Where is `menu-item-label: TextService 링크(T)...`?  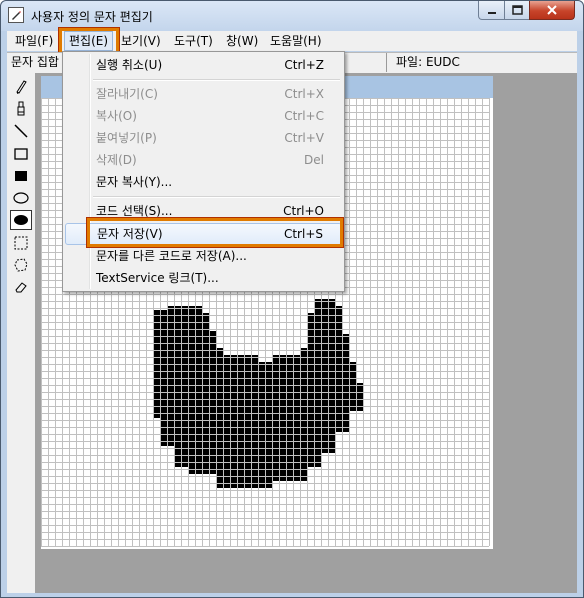 menu-item-label: TextService 링크(T)... is located at coordinates (157, 278).